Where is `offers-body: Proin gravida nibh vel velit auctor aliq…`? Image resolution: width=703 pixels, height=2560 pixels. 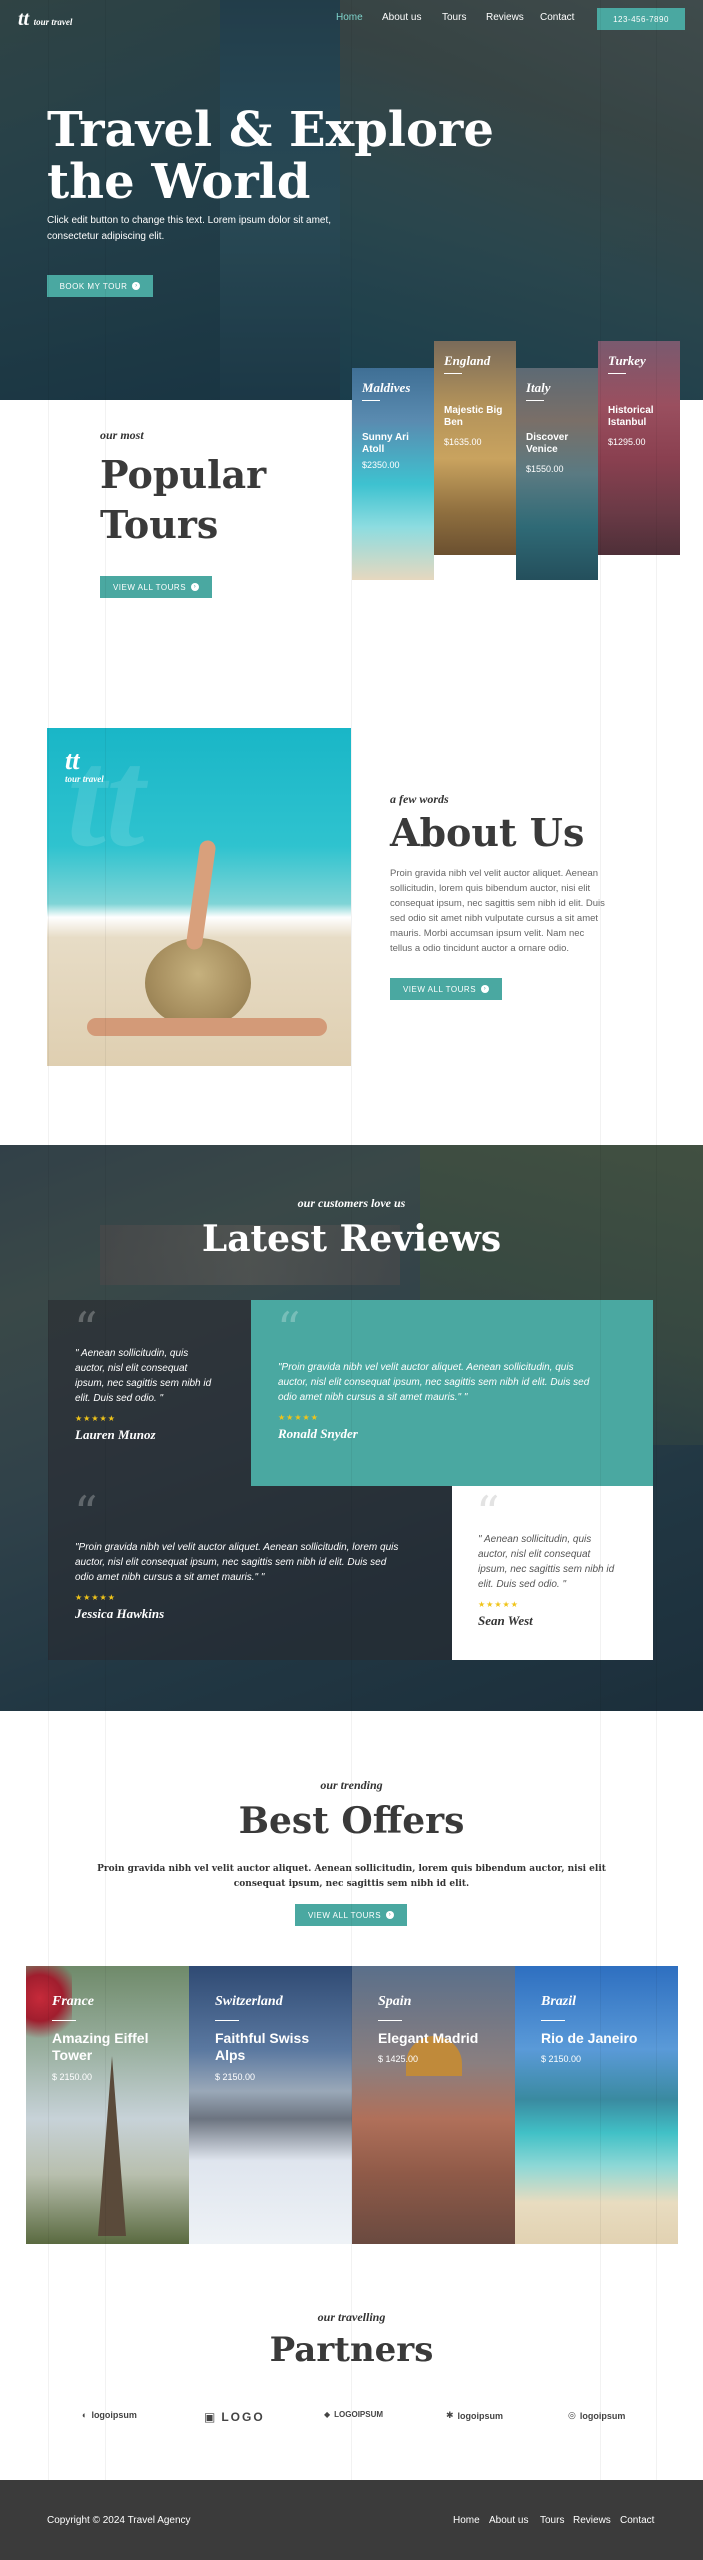
offers-body: Proin gravida nibh vel velit auctor aliq… is located at coordinates (351, 1876).